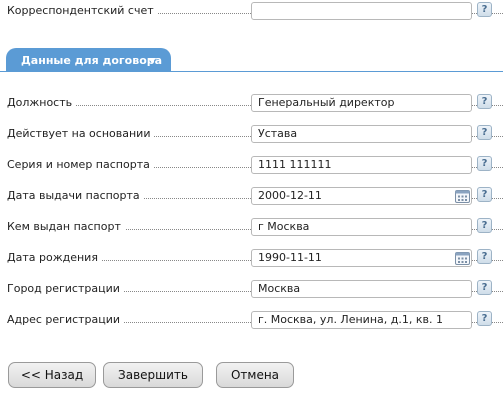 The width and height of the screenshot is (503, 393). Describe the element at coordinates (153, 375) in the screenshot. I see `finish-button: Завершить` at that location.